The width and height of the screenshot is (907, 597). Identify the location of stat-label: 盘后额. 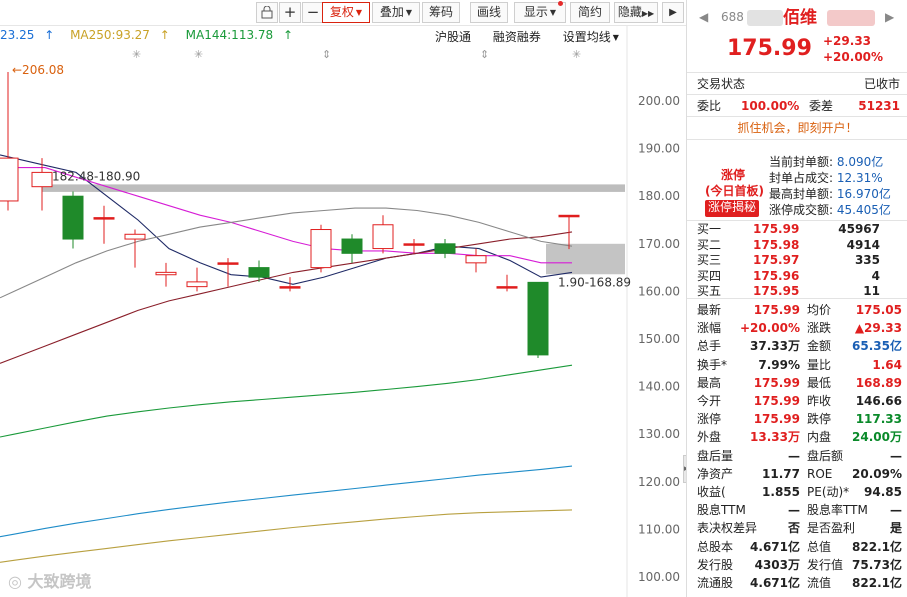
(825, 455).